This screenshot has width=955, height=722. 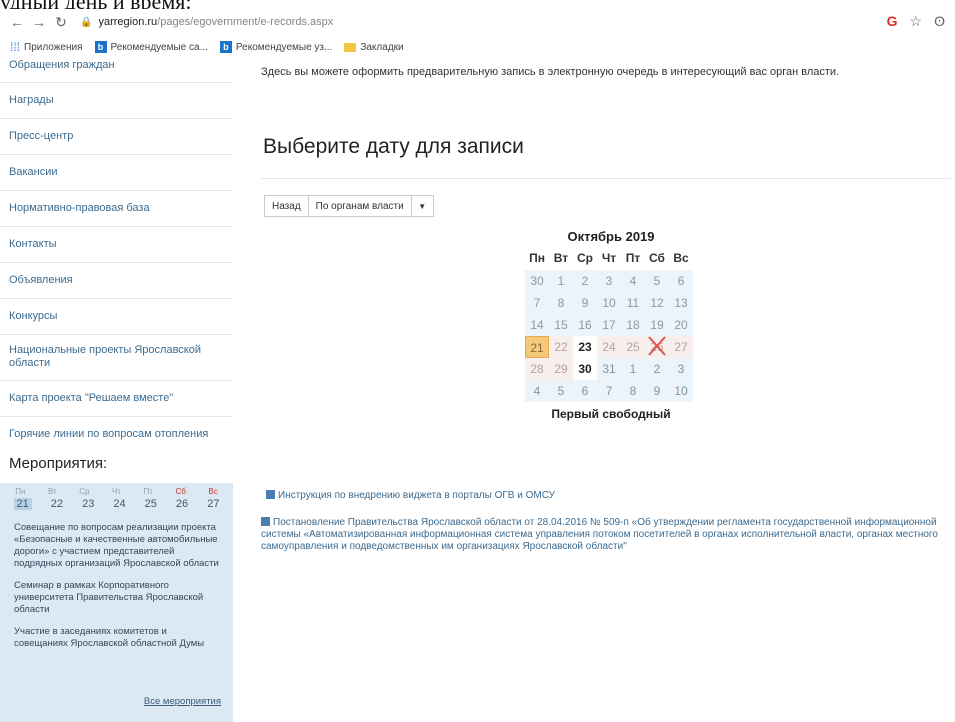 I want to click on calendar-day: 20, so click(x=681, y=325).